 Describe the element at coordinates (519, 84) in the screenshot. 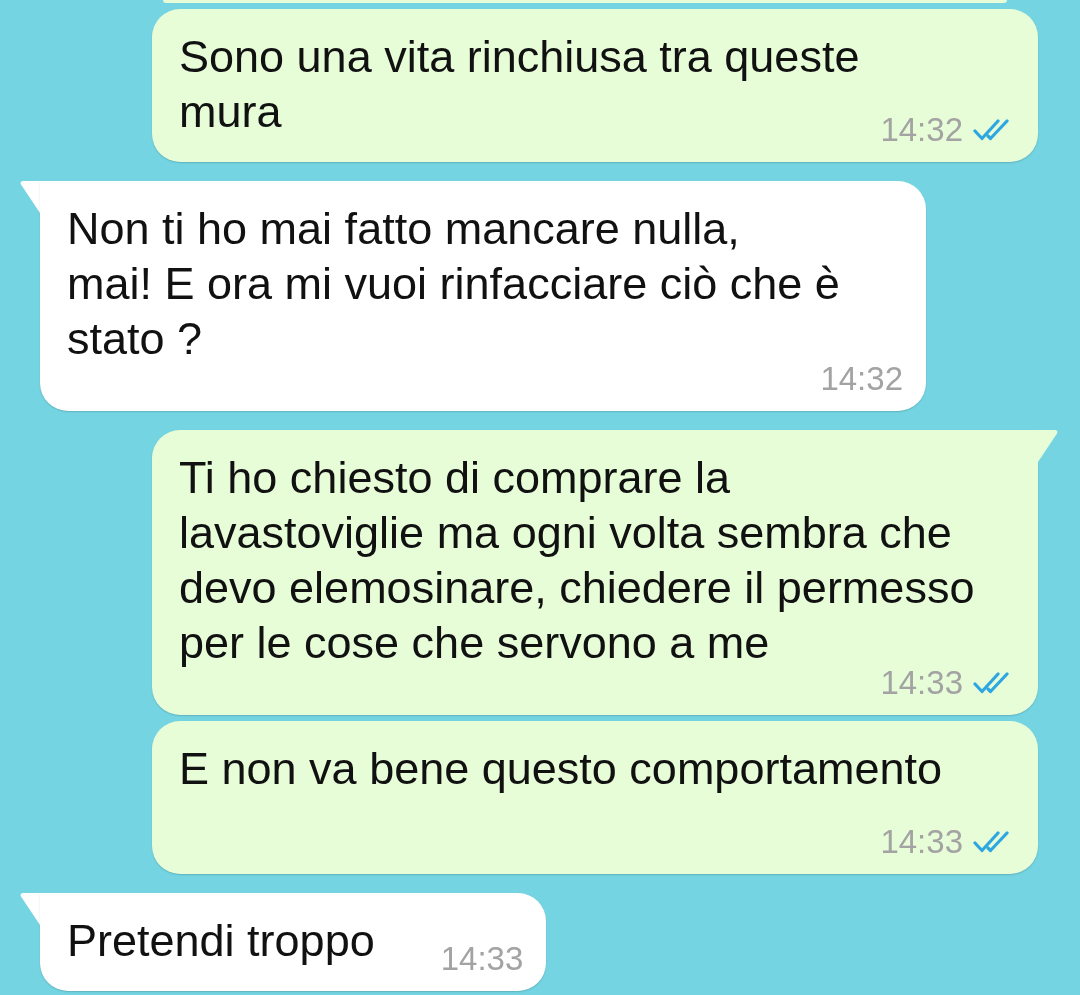

I see `message-text: Sono una vita rinchiusa tra queste mura` at that location.